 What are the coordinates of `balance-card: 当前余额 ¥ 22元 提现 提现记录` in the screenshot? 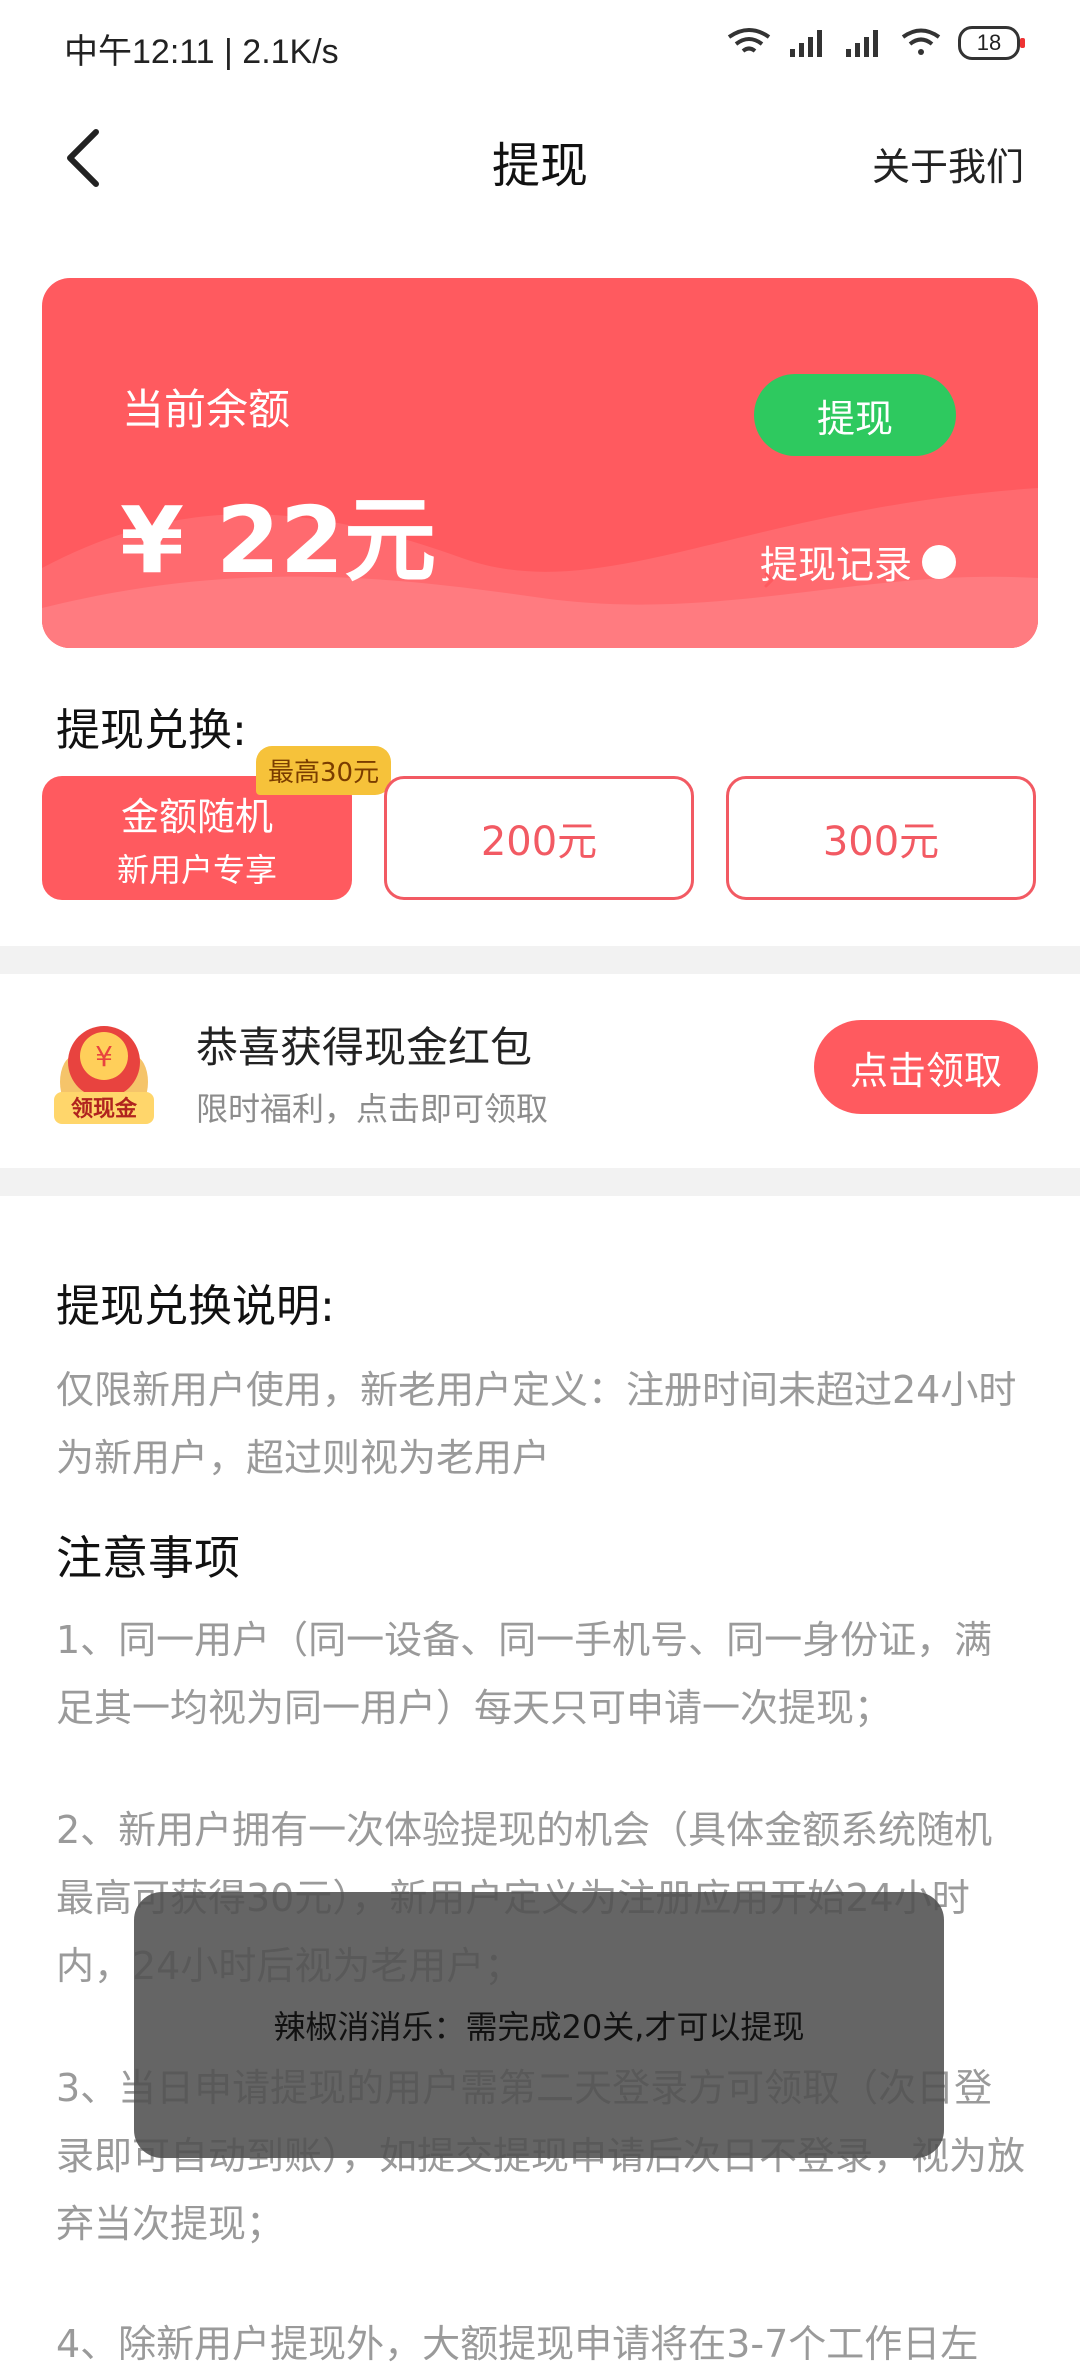 It's located at (540, 463).